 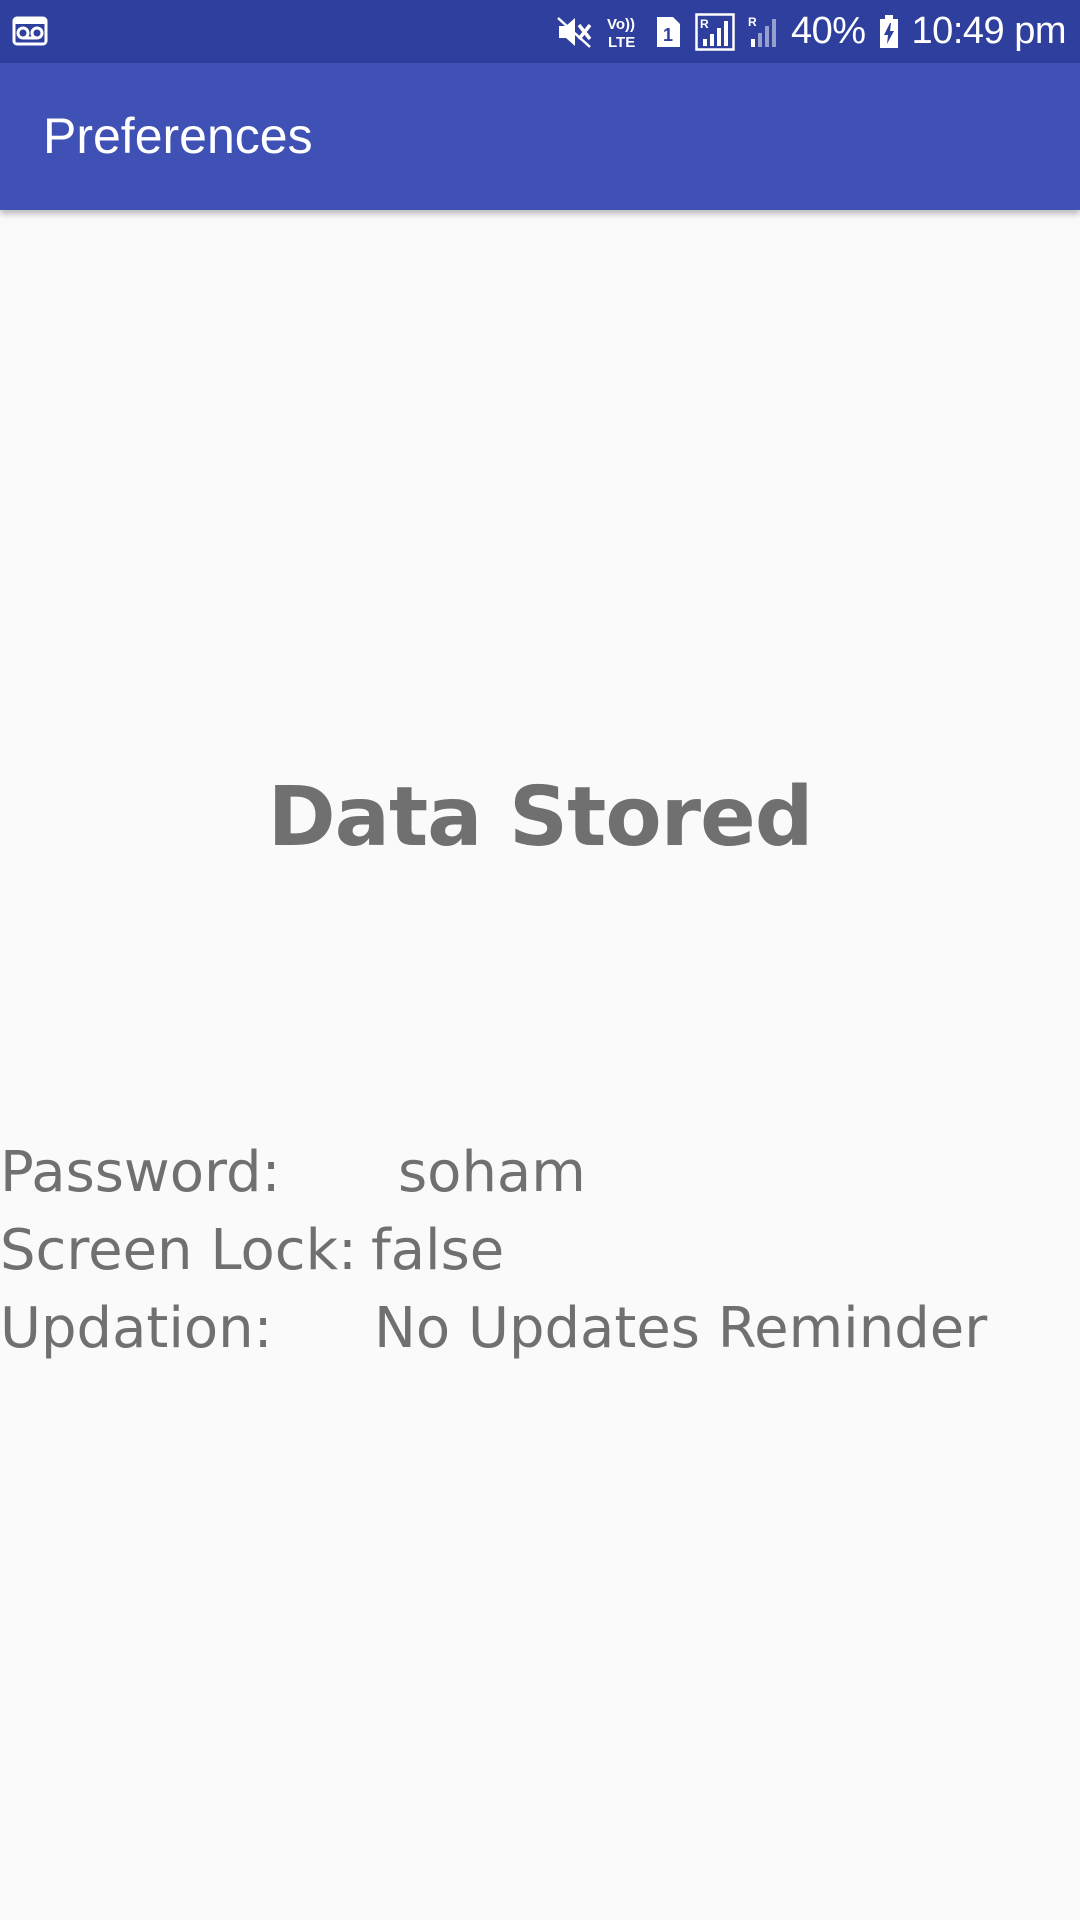 I want to click on updation-row: Updation: No Updates Reminder, so click(x=540, y=1334).